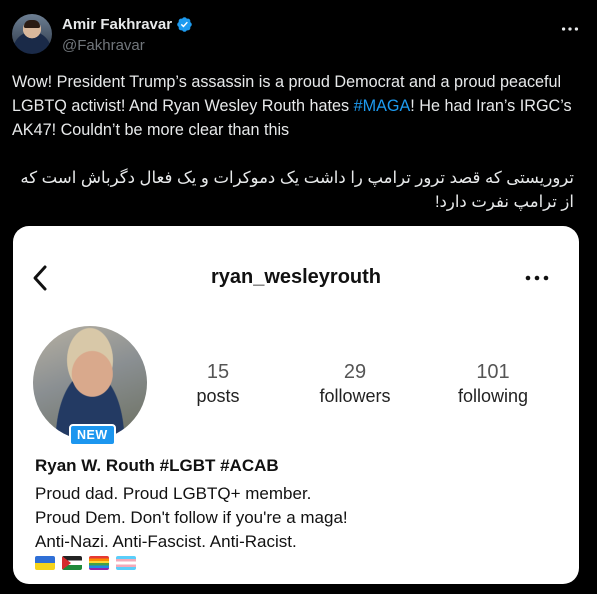 Image resolution: width=597 pixels, height=594 pixels. What do you see at coordinates (32, 34) in the screenshot?
I see `author-avatar` at bounding box center [32, 34].